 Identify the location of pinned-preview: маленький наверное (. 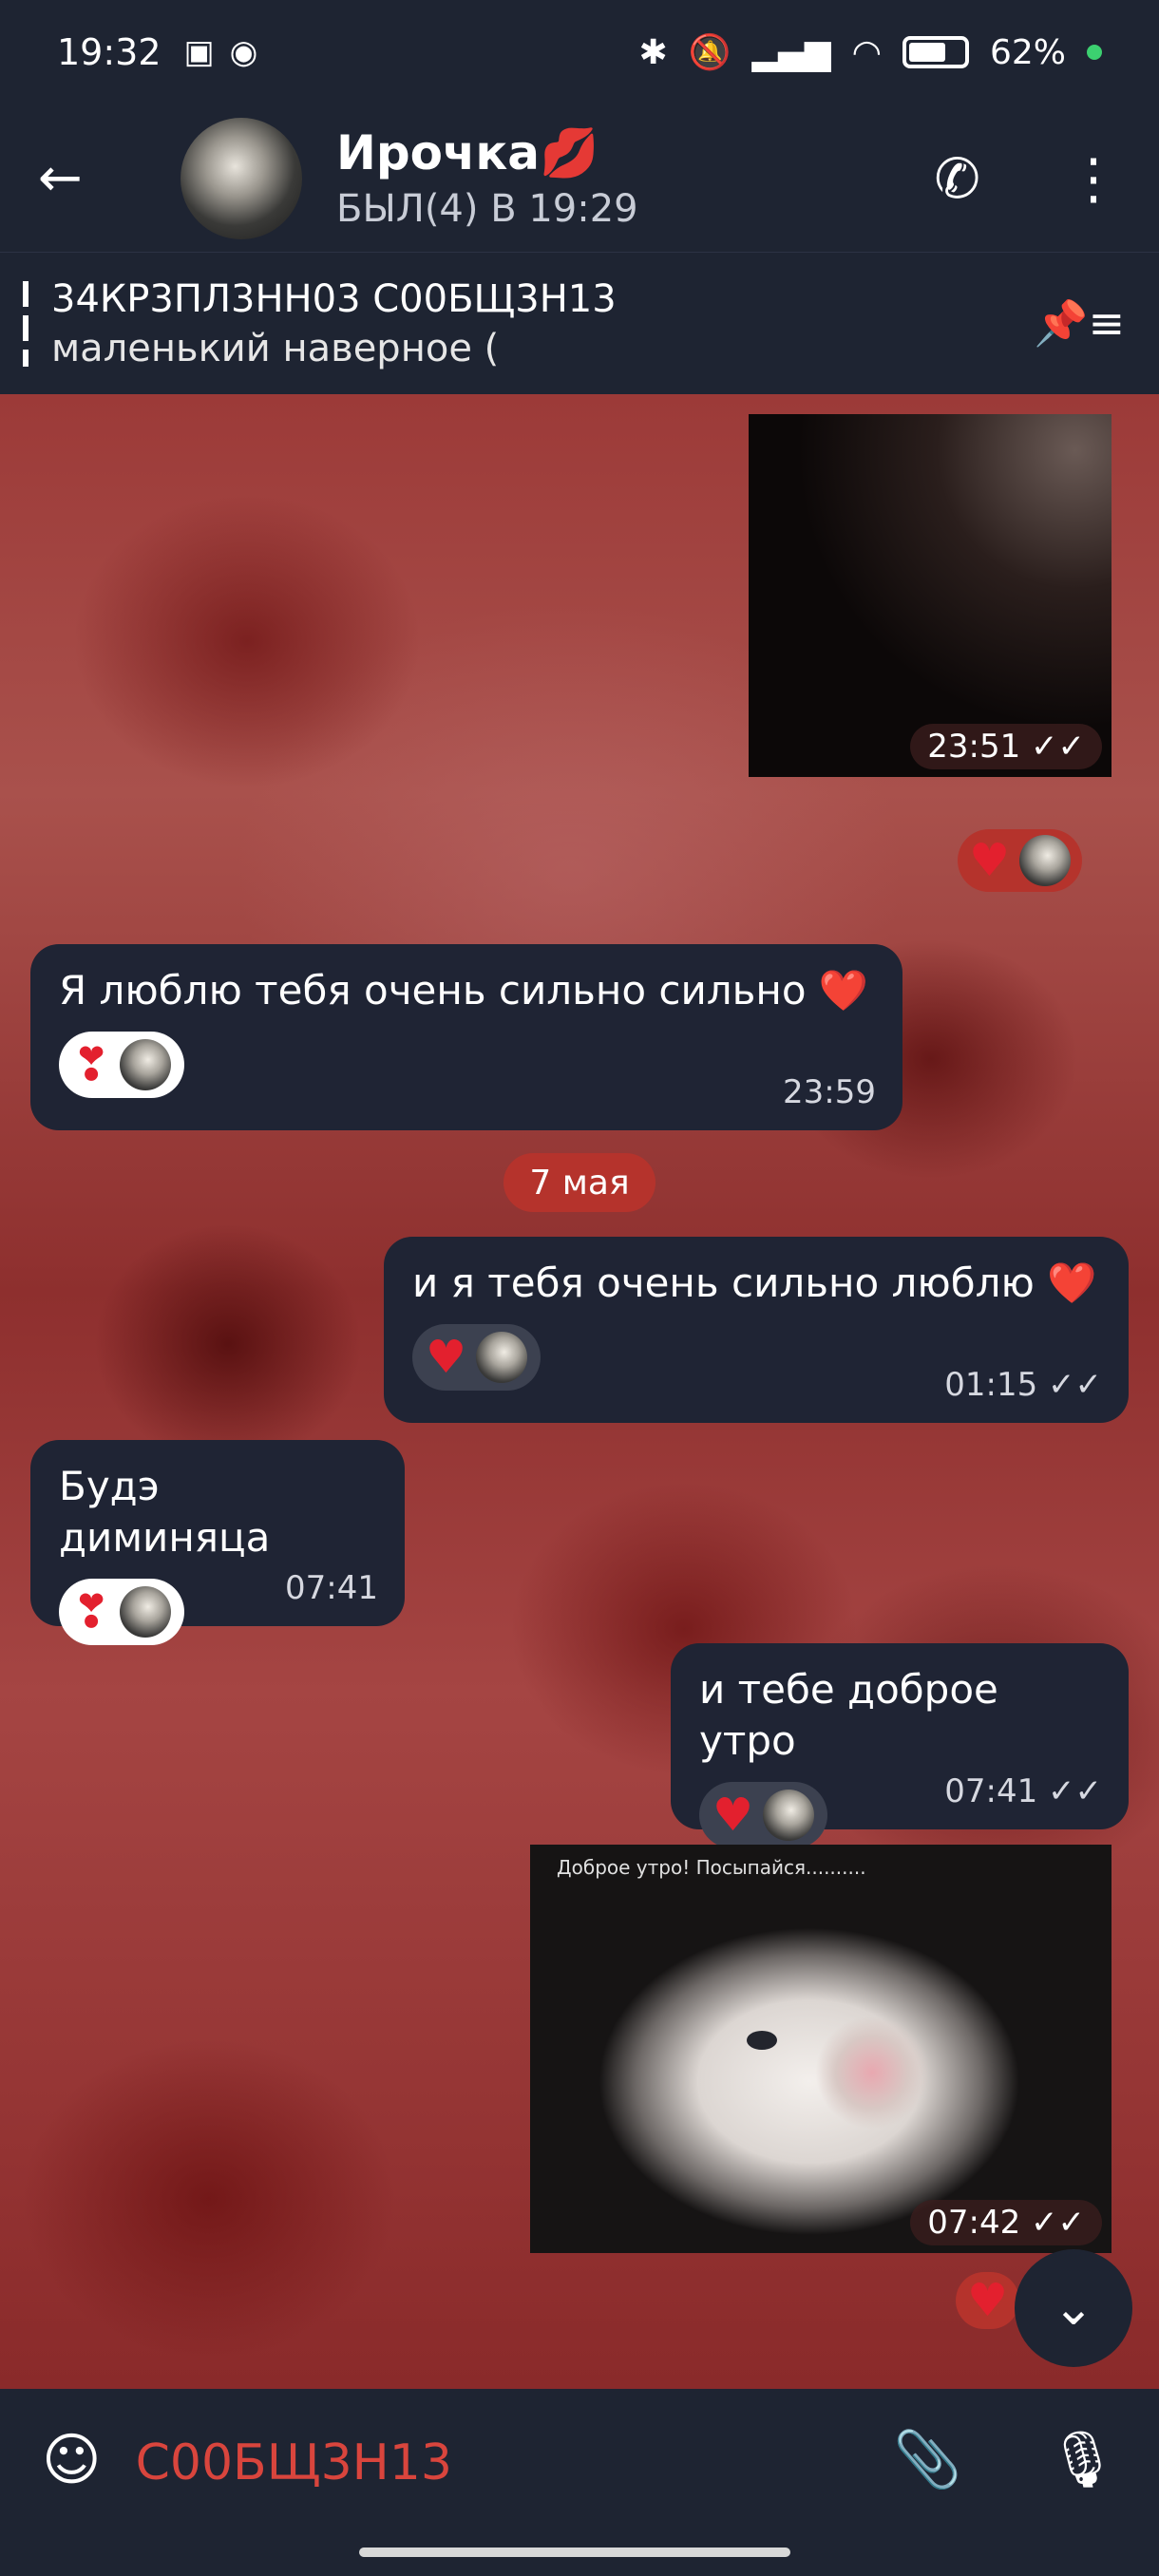
(275, 348).